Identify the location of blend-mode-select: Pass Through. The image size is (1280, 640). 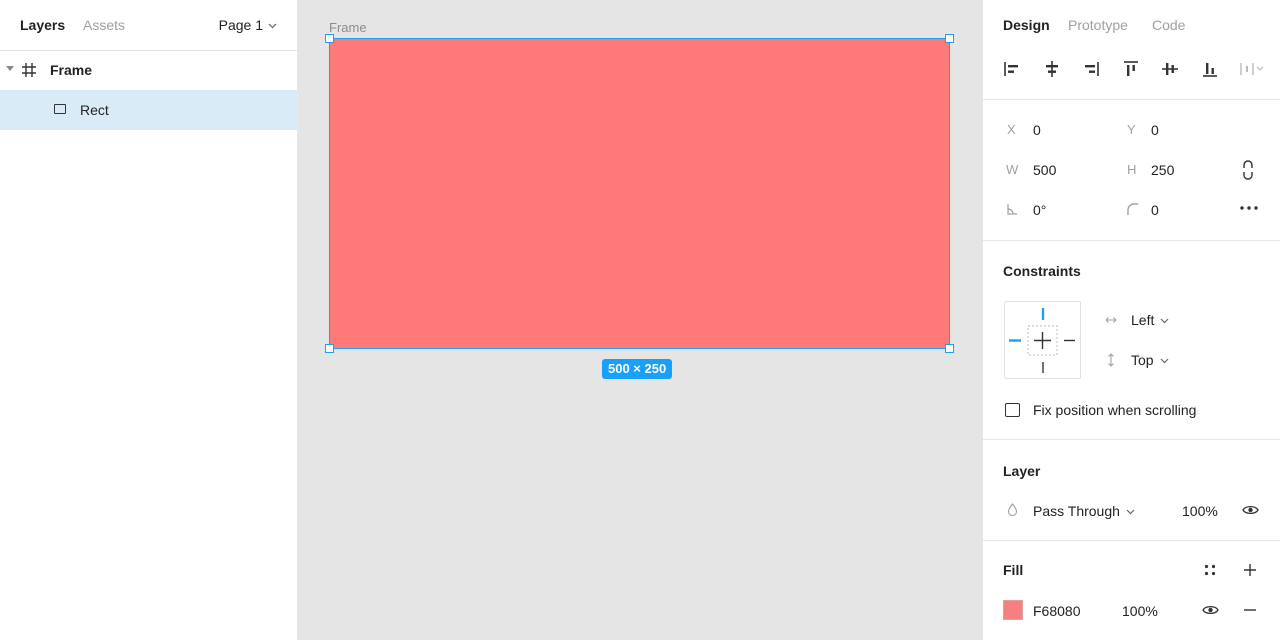
(1084, 511).